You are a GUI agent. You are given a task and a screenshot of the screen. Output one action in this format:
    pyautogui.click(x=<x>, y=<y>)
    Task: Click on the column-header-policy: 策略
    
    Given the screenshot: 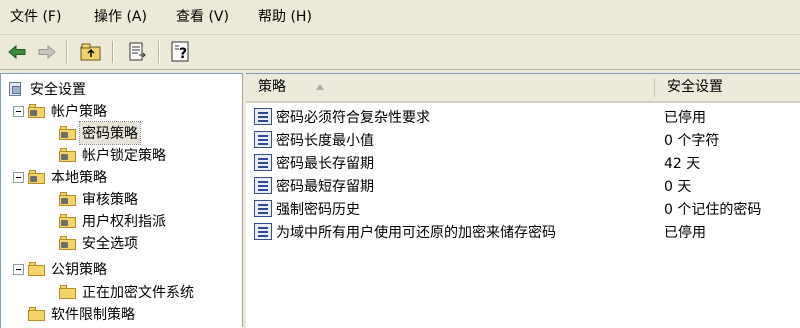 What is the action you would take?
    pyautogui.click(x=450, y=87)
    